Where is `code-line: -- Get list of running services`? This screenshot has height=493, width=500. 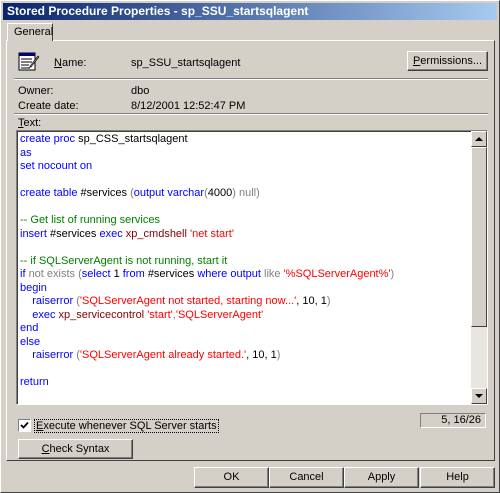
code-line: -- Get list of running services is located at coordinates (245, 221).